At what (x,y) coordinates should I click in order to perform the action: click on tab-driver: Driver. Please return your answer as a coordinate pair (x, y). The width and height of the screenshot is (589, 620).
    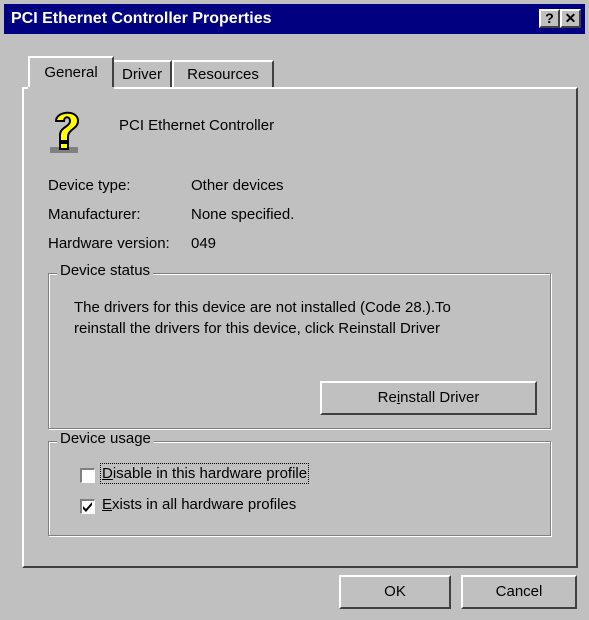
    Looking at the image, I should click on (142, 74).